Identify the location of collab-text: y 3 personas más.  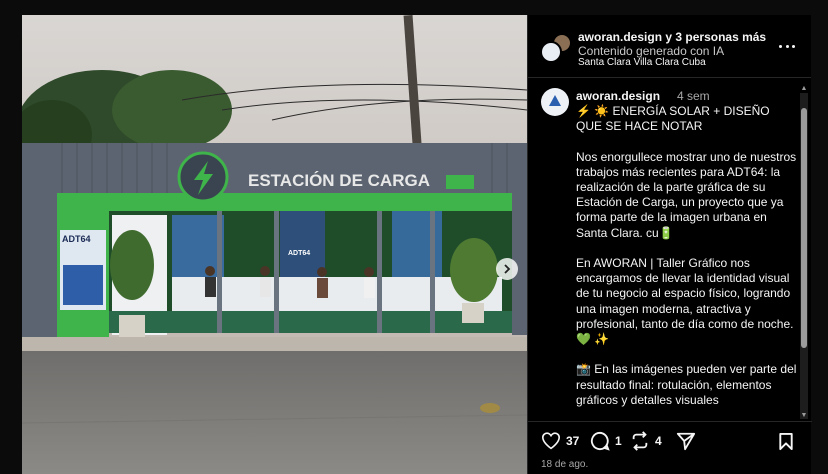
(715, 37).